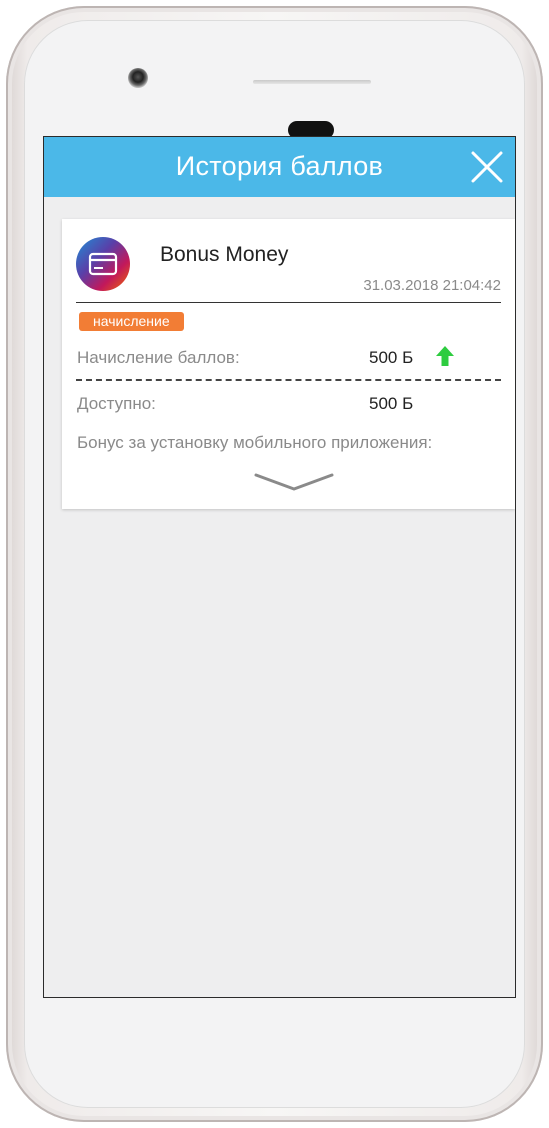 The height and width of the screenshot is (1128, 549). I want to click on arrow-up-icon, so click(445, 356).